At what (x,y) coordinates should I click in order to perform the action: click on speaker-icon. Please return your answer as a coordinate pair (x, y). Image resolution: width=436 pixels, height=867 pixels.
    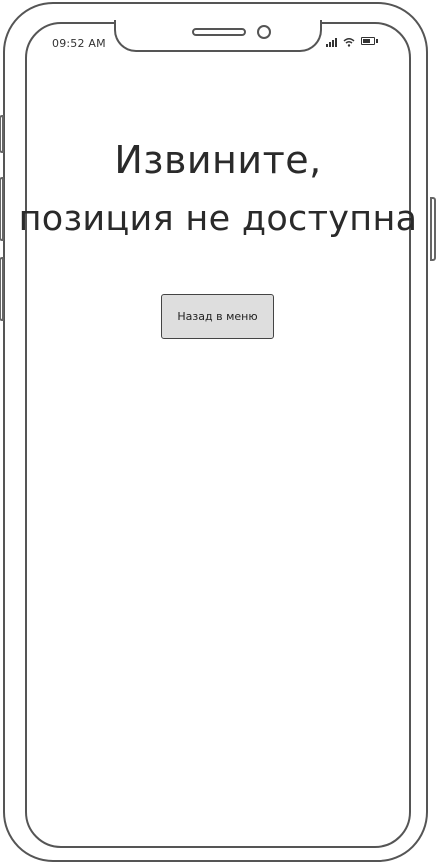
    Looking at the image, I should click on (219, 32).